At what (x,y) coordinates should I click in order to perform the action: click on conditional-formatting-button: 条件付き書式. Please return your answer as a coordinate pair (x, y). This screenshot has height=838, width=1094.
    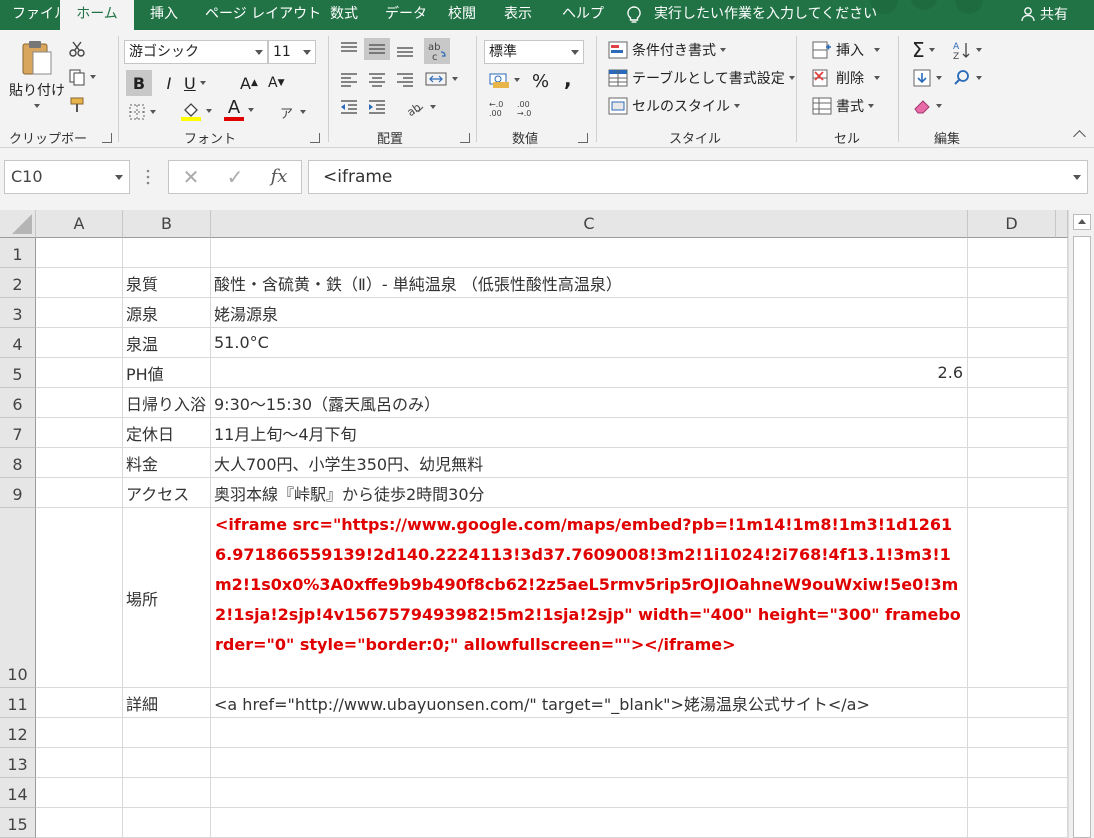
    Looking at the image, I should click on (667, 50).